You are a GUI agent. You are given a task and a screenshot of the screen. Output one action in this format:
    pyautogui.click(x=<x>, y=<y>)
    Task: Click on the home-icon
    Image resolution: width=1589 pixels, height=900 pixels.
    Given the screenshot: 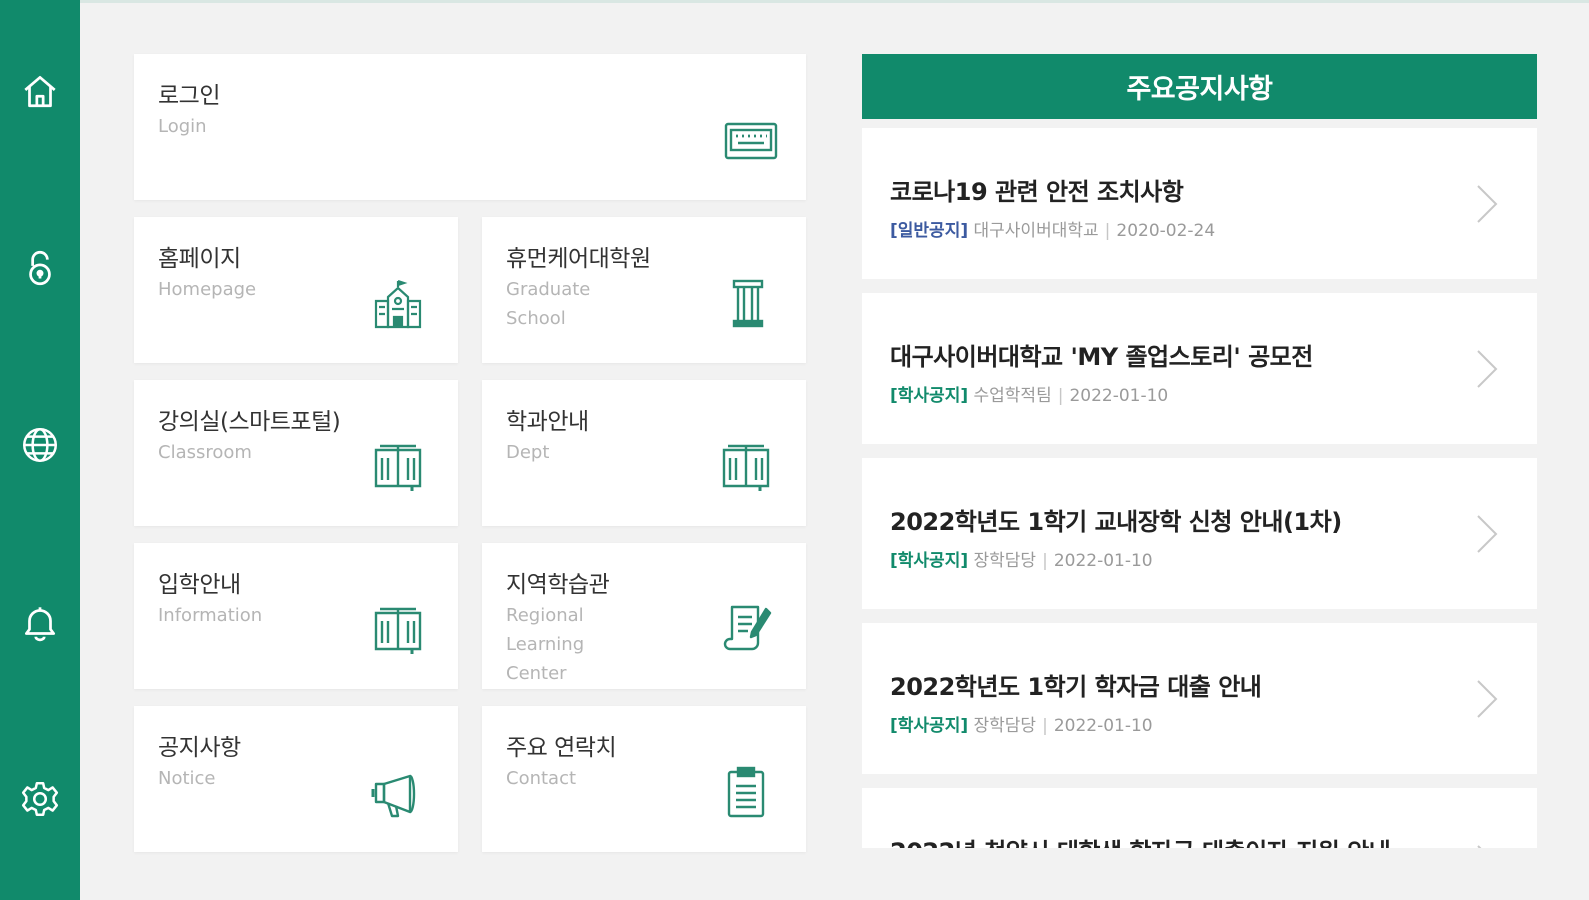 What is the action you would take?
    pyautogui.click(x=40, y=91)
    